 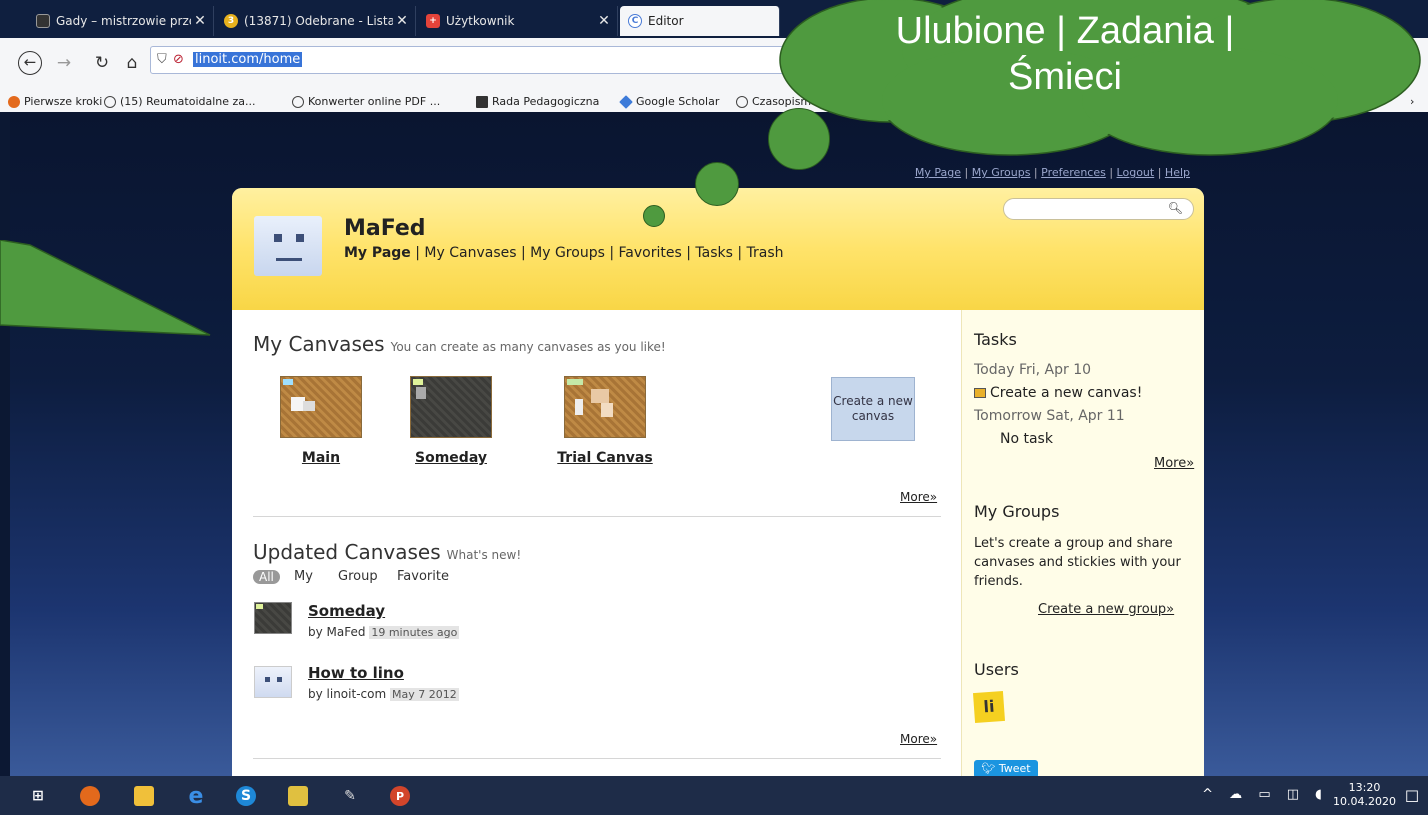 I want to click on thought-bubble-medium, so click(x=717, y=184).